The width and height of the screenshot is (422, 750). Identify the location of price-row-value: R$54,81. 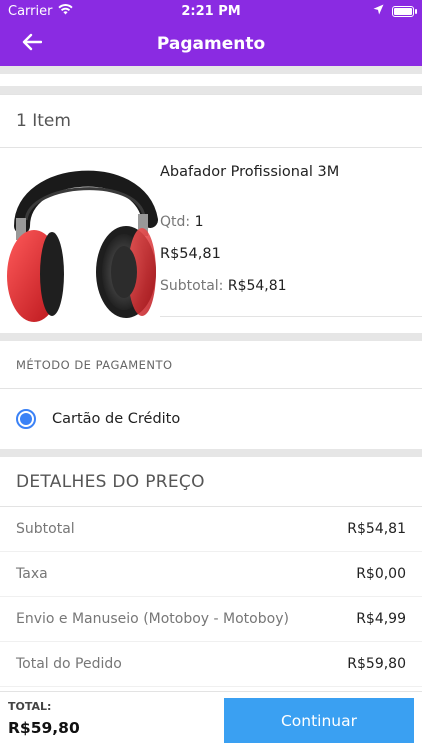
(376, 529).